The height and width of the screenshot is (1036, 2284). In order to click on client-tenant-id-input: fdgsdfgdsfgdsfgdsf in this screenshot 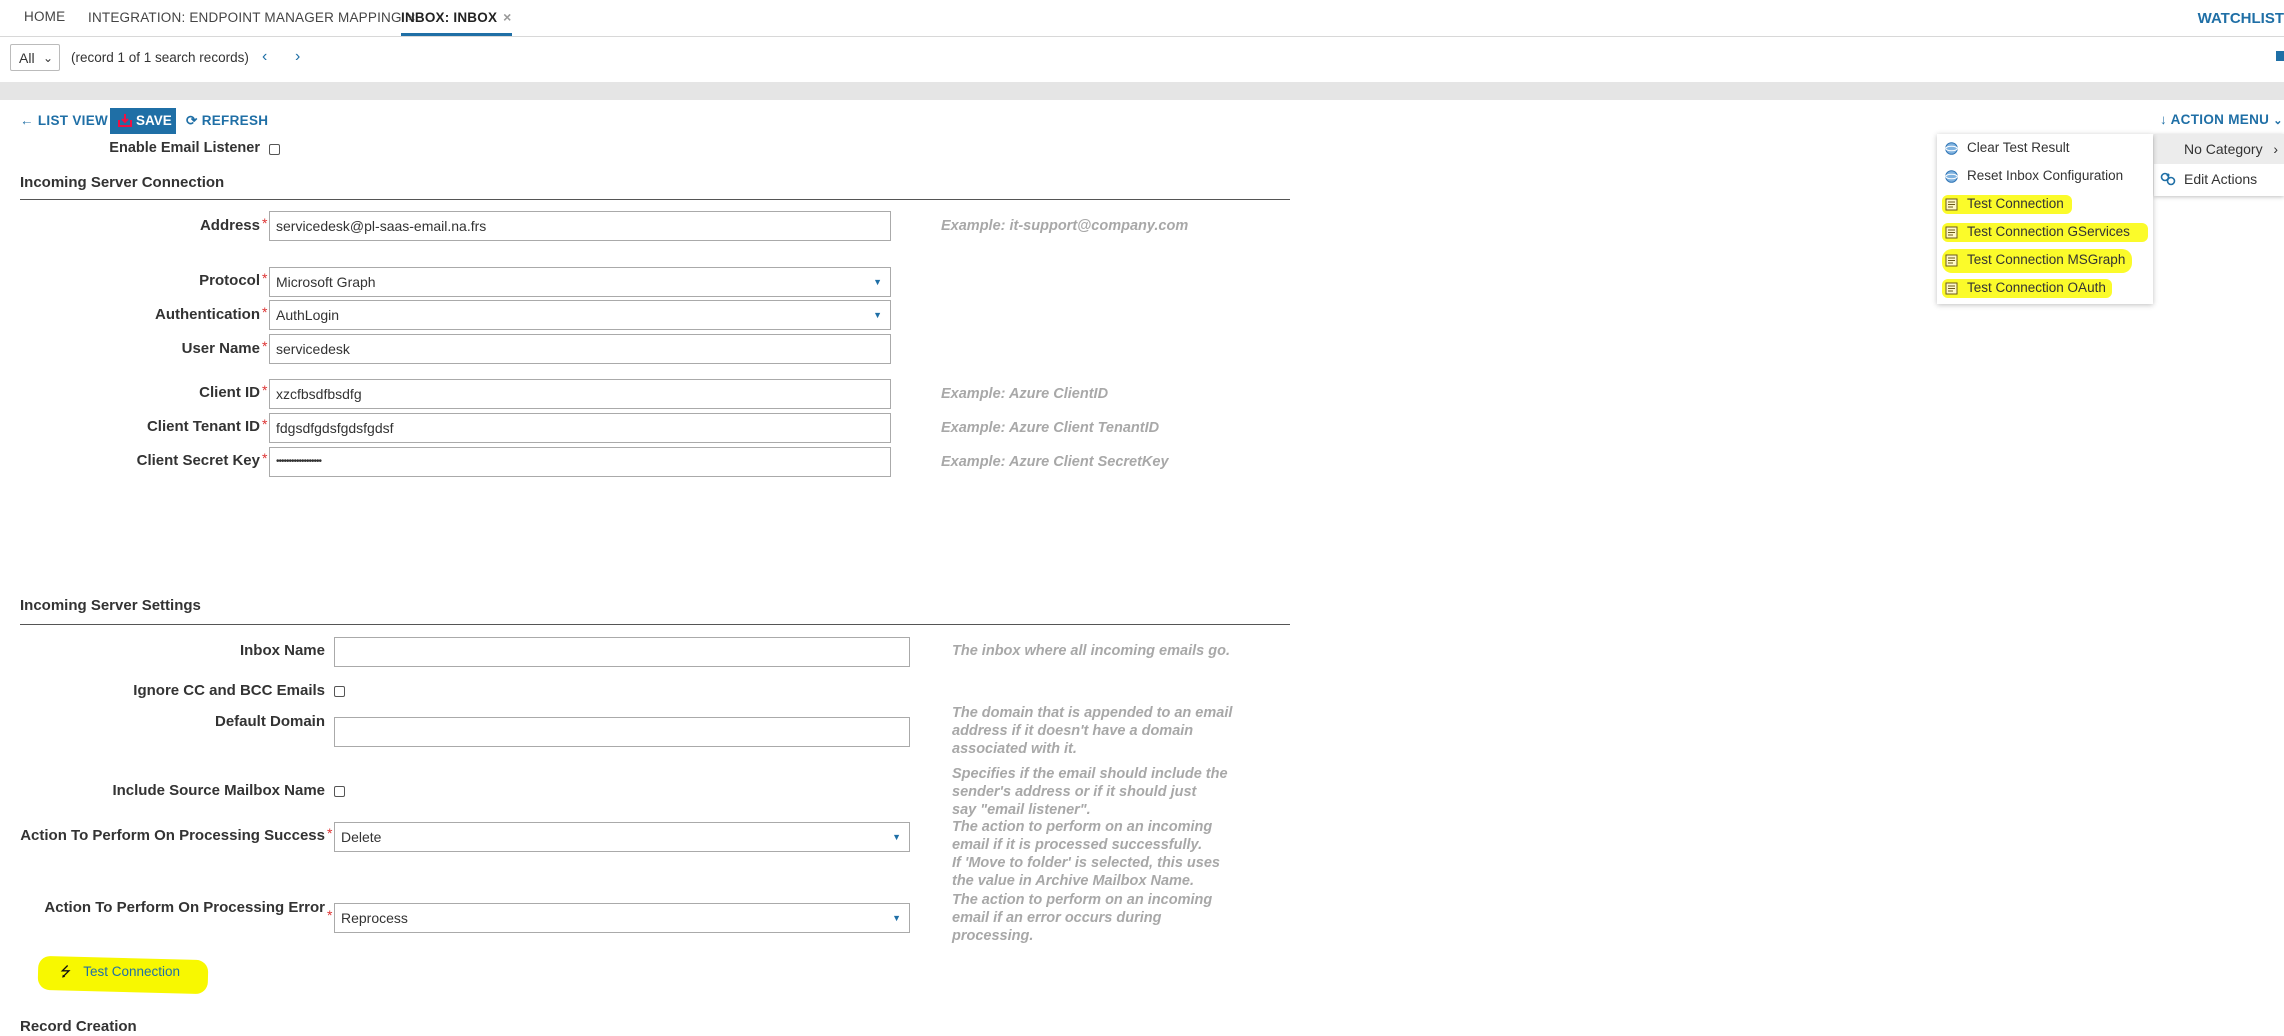, I will do `click(580, 428)`.